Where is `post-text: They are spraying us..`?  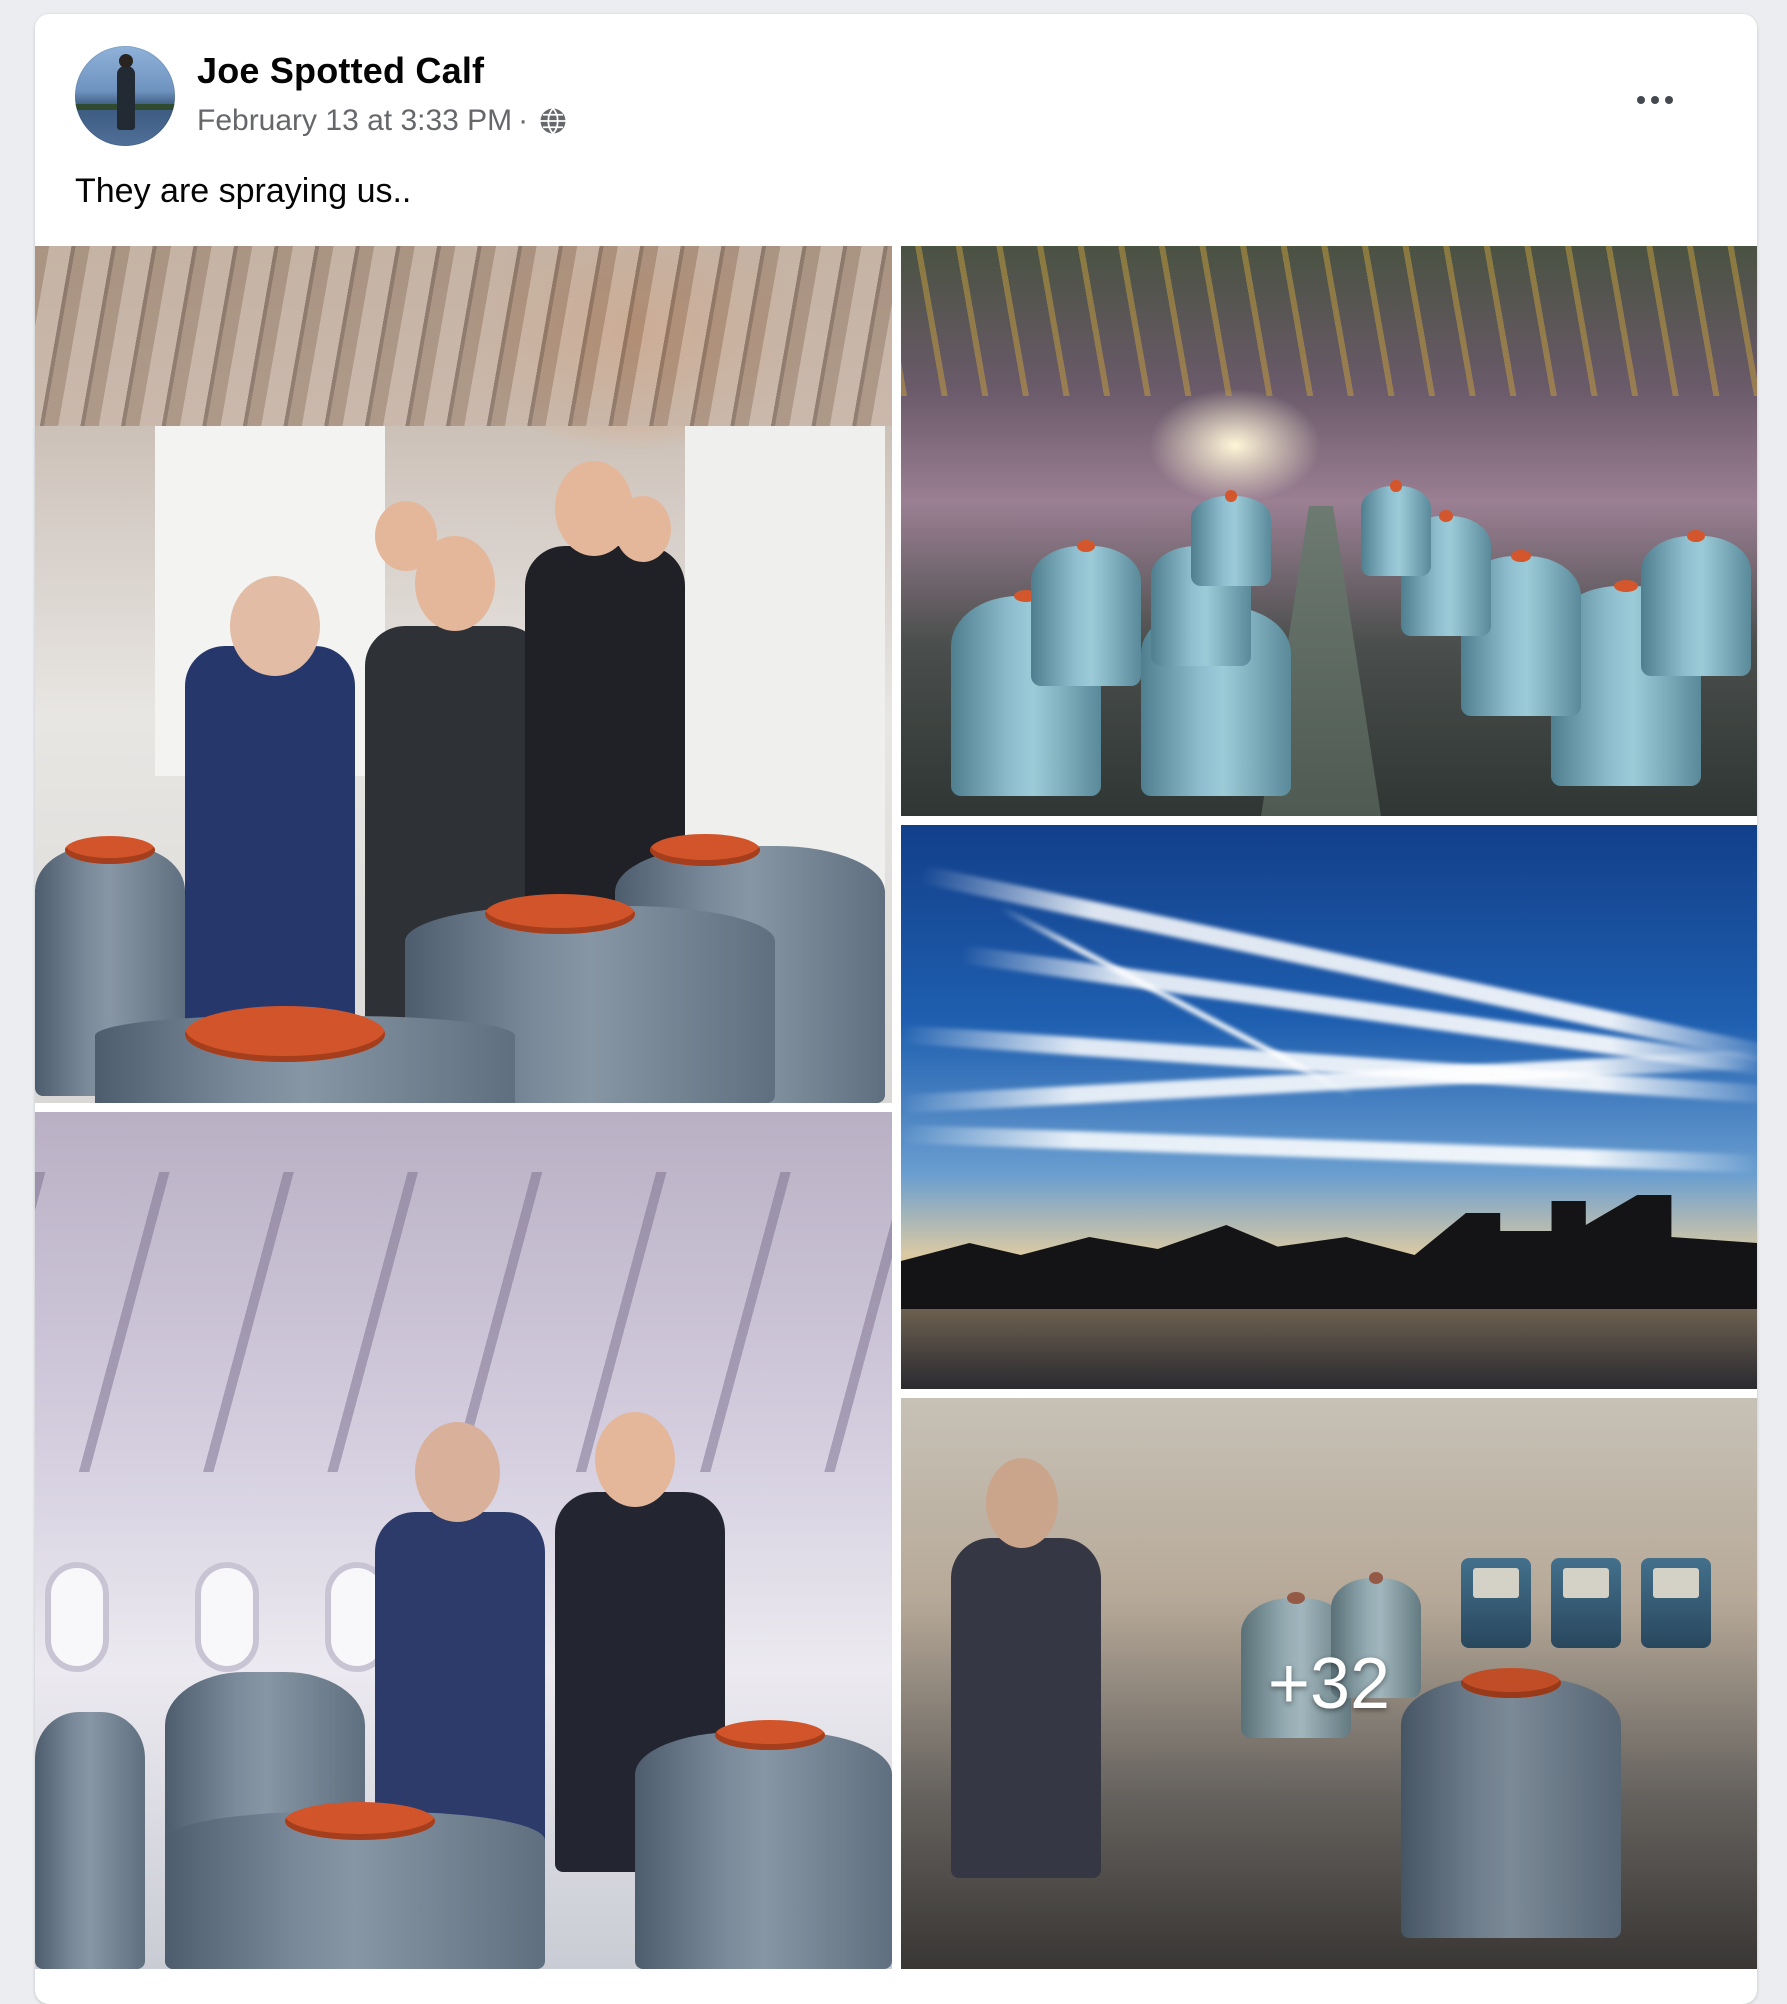
post-text: They are spraying us.. is located at coordinates (243, 191).